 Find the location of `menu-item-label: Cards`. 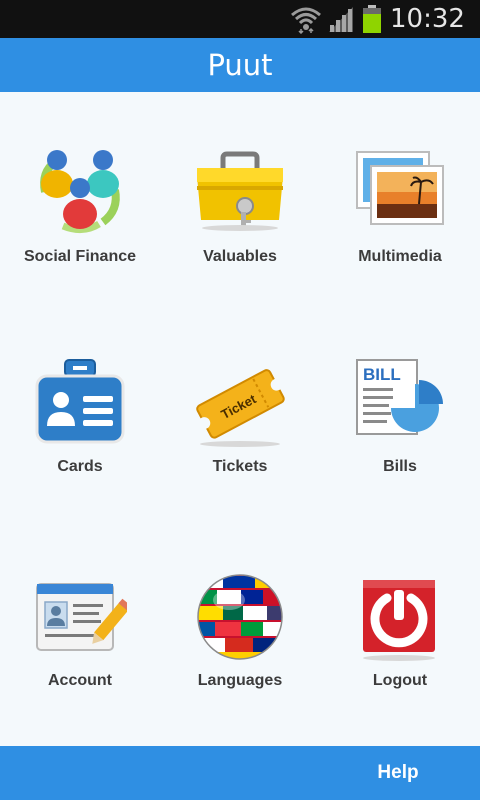

menu-item-label: Cards is located at coordinates (80, 466).